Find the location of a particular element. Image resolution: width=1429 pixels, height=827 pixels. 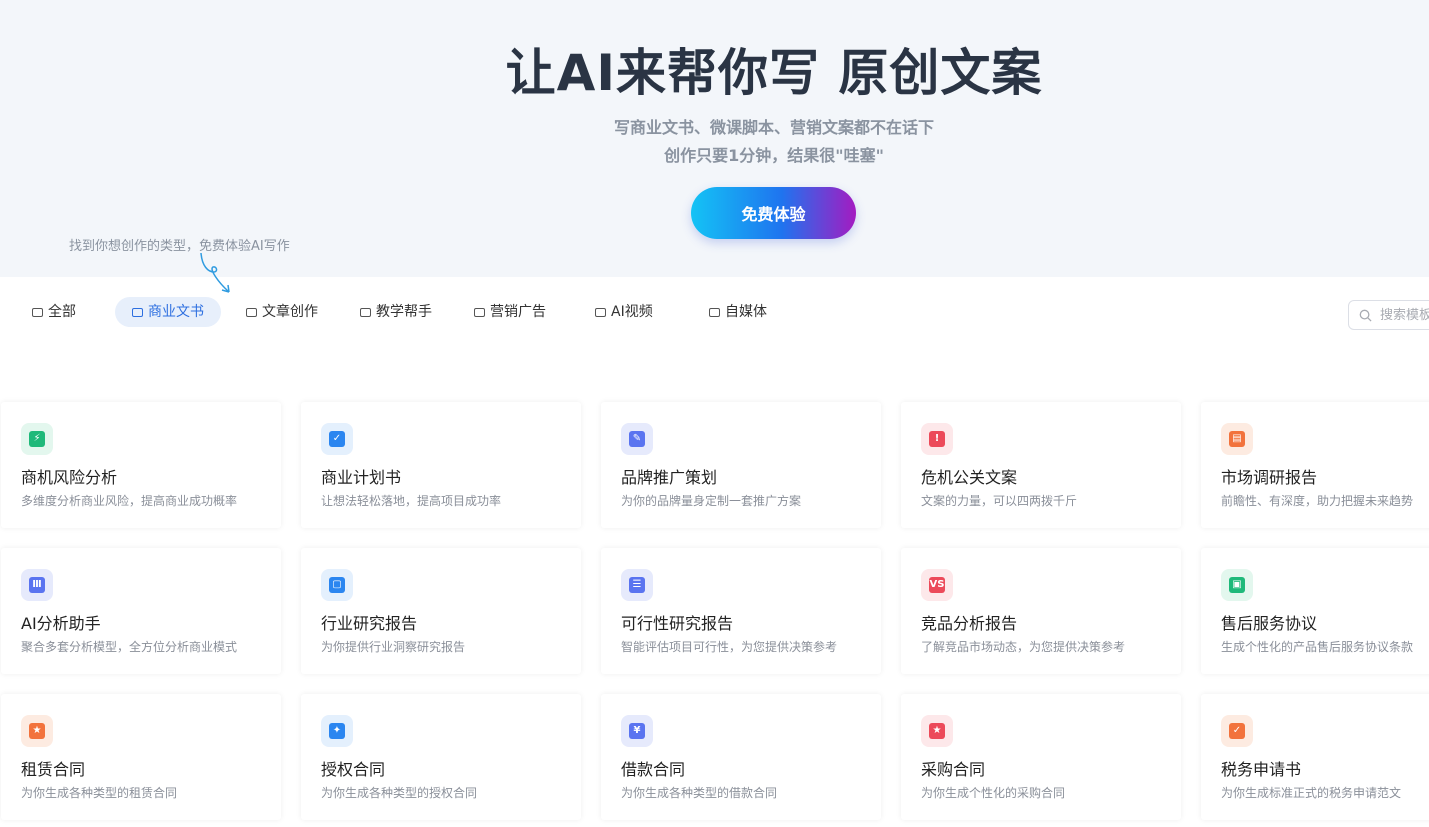

template-card: ¥ 借款合同为你生成各种类型的借款合同 is located at coordinates (741, 757).